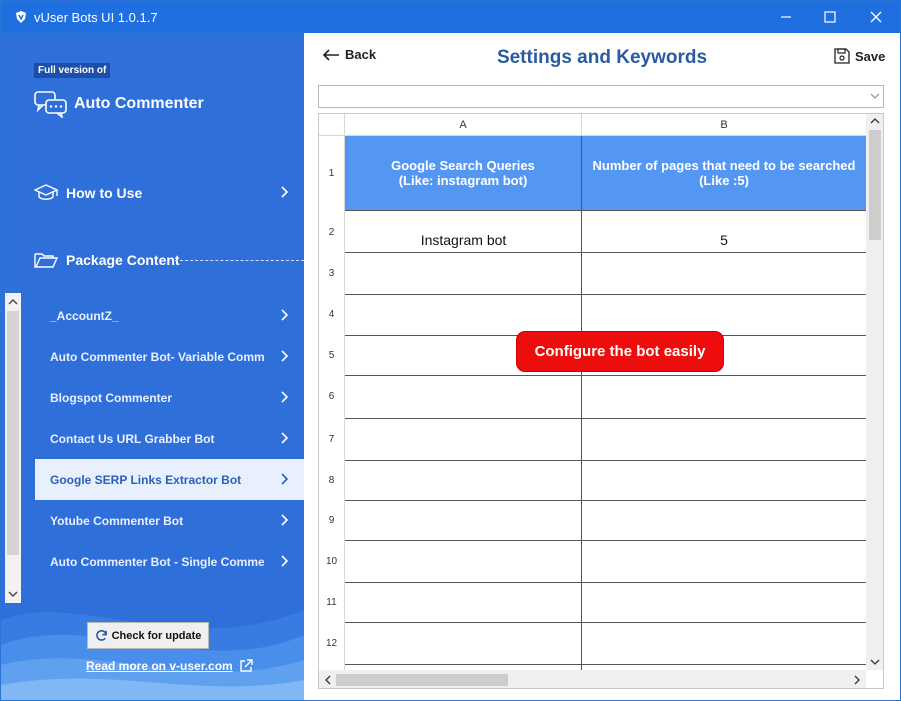 The image size is (901, 701). Describe the element at coordinates (463, 180) in the screenshot. I see `header-a-line2: (Like: instagram bot)` at that location.